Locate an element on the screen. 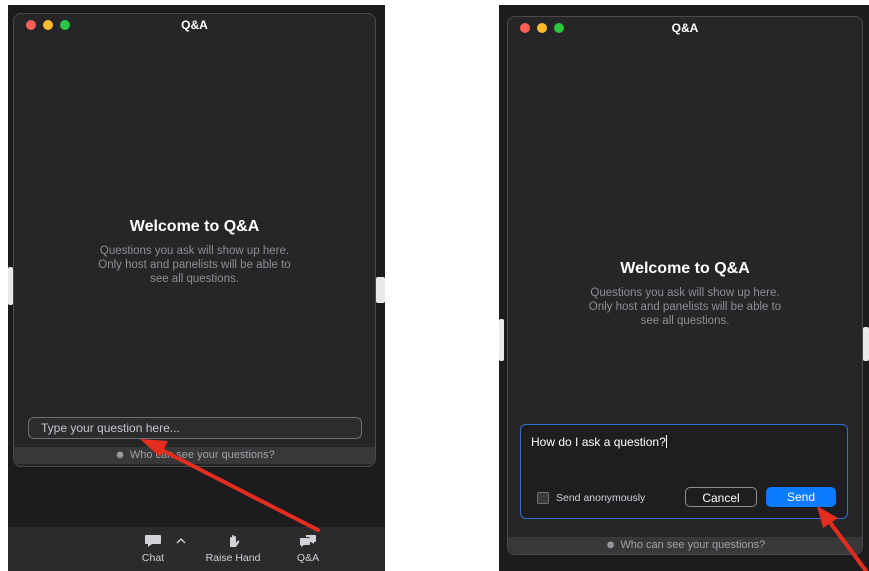 The width and height of the screenshot is (869, 571). qa-label: Q&A is located at coordinates (308, 558).